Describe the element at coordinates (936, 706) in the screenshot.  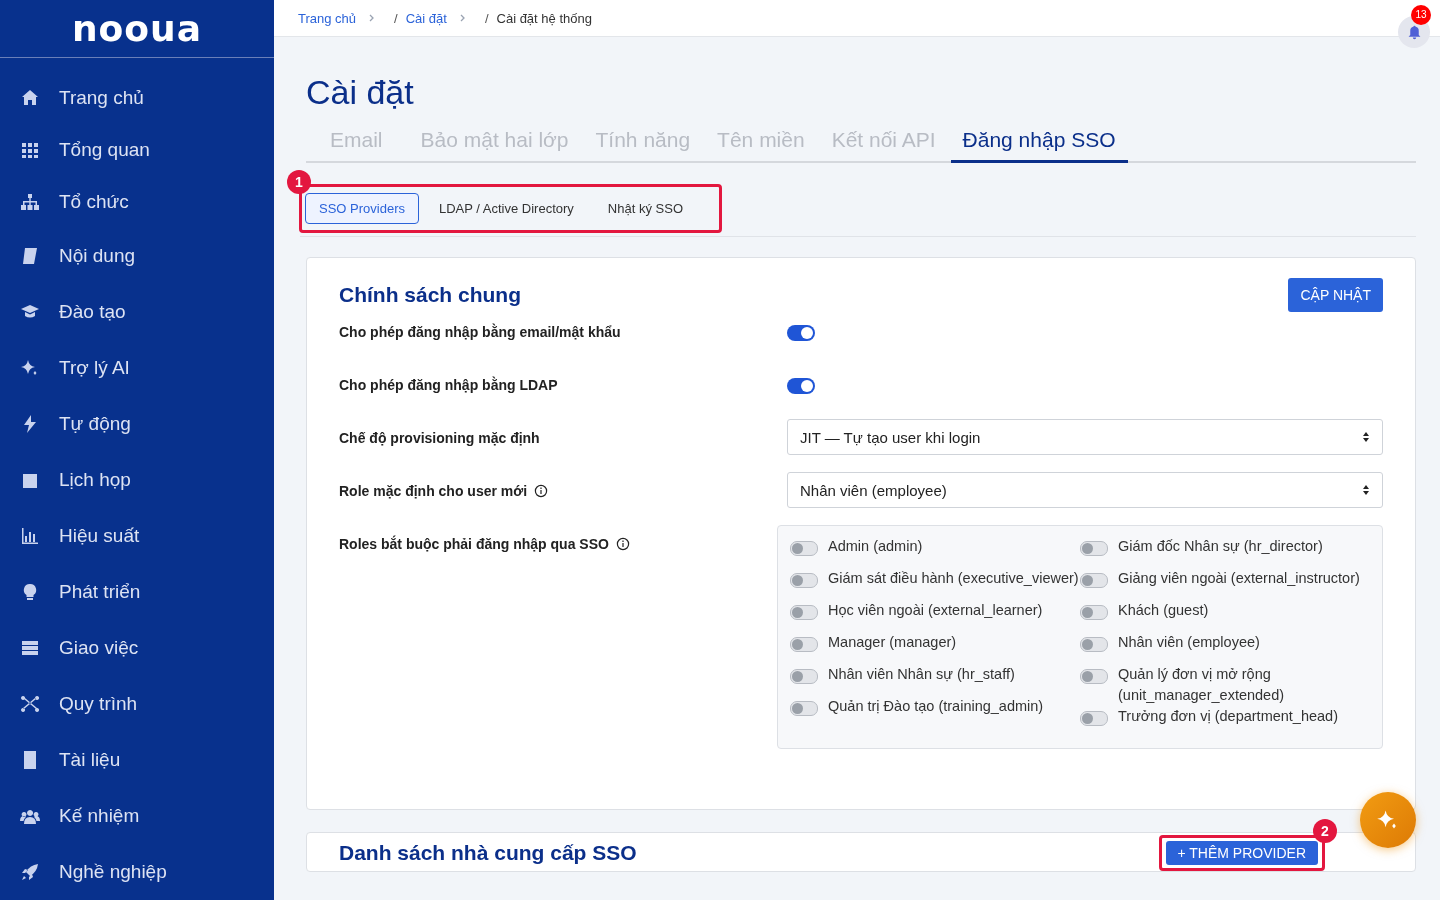
I see `role-label: Quản trị Đào tạo (training_admin)` at that location.